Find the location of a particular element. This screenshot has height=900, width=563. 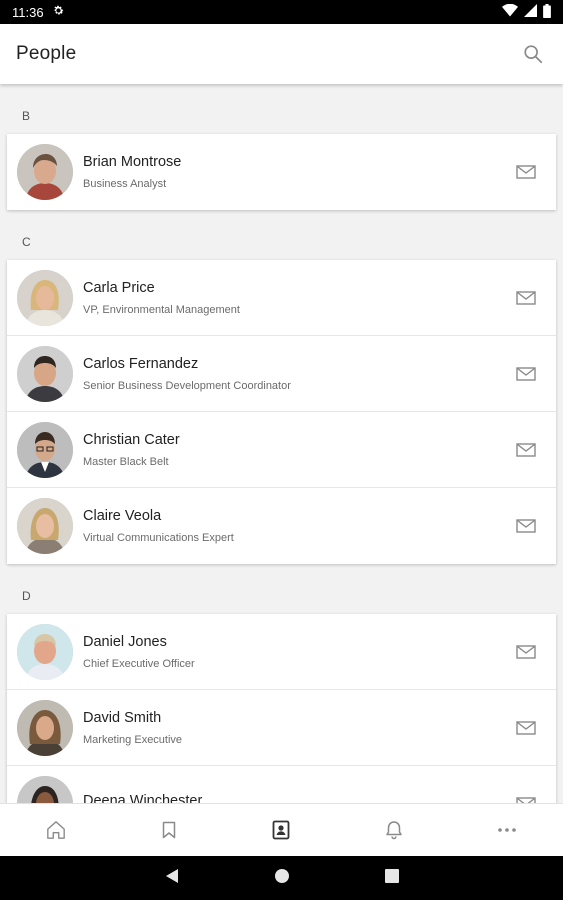

person-role: Senior Business Development Coordinator is located at coordinates (187, 385).